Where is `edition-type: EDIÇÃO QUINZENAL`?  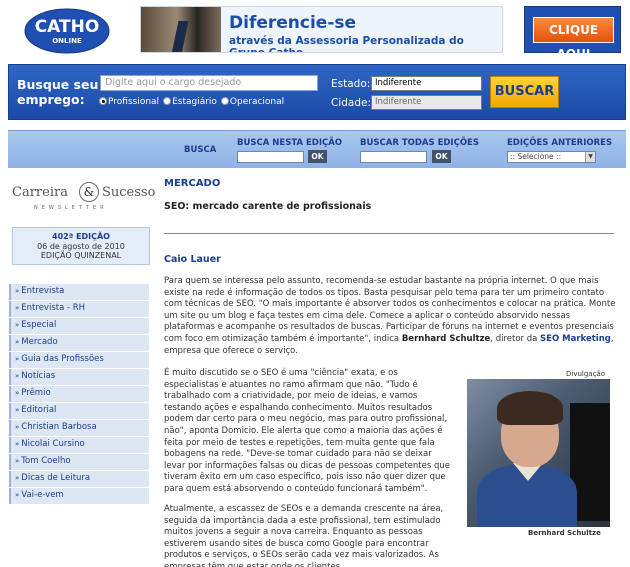 edition-type: EDIÇÃO QUINZENAL is located at coordinates (81, 255).